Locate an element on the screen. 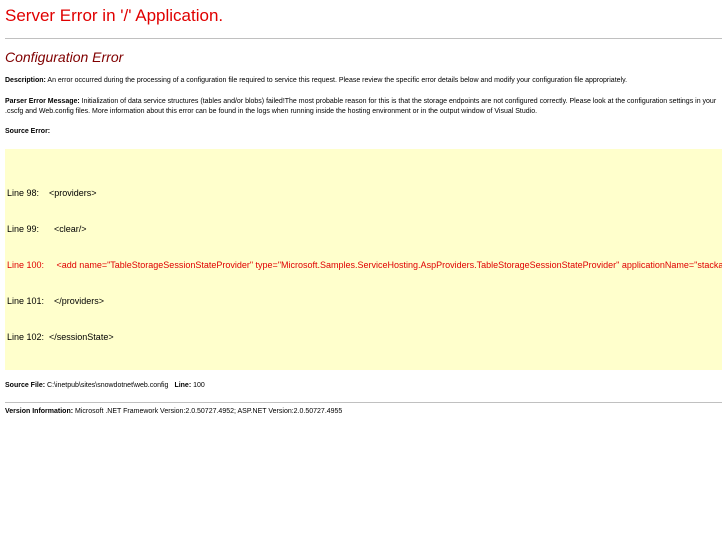 The image size is (727, 545). source-error-heading: Source Error: is located at coordinates (363, 132).